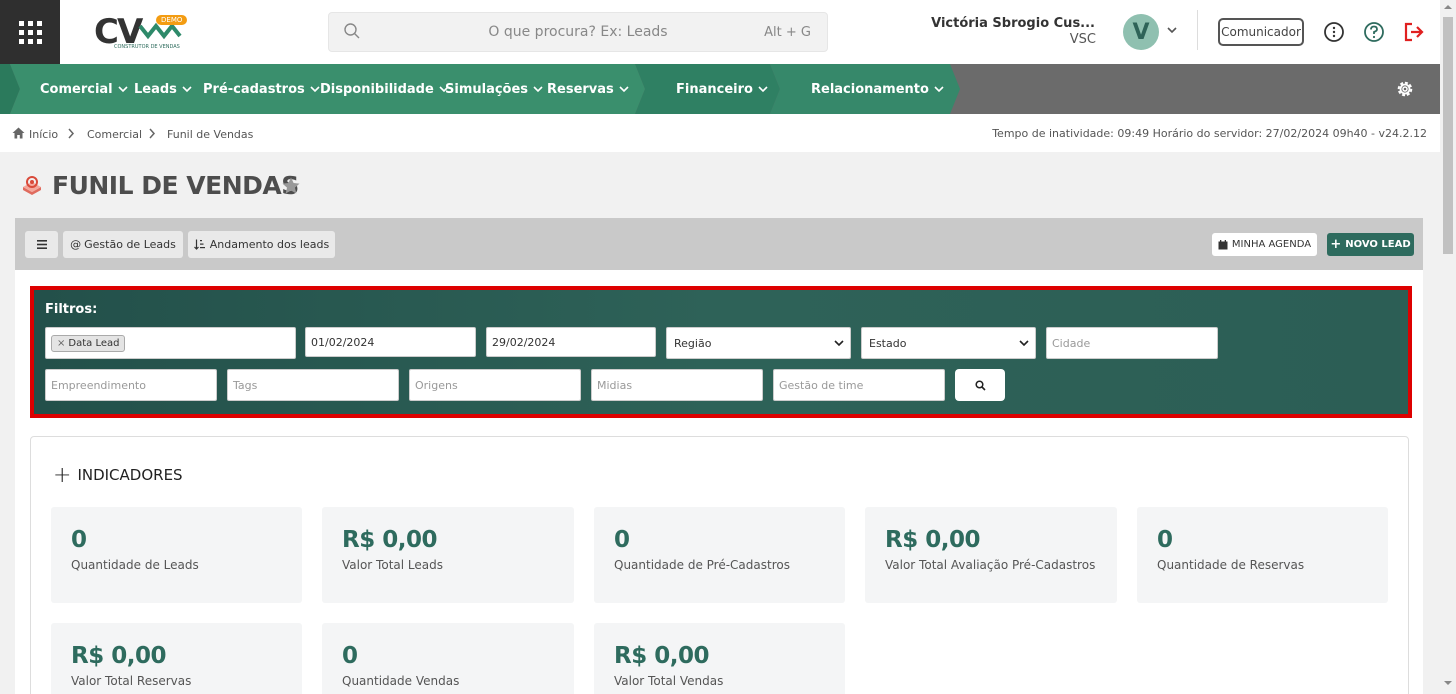 Image resolution: width=1456 pixels, height=694 pixels. What do you see at coordinates (693, 343) in the screenshot?
I see `select-value: Região` at bounding box center [693, 343].